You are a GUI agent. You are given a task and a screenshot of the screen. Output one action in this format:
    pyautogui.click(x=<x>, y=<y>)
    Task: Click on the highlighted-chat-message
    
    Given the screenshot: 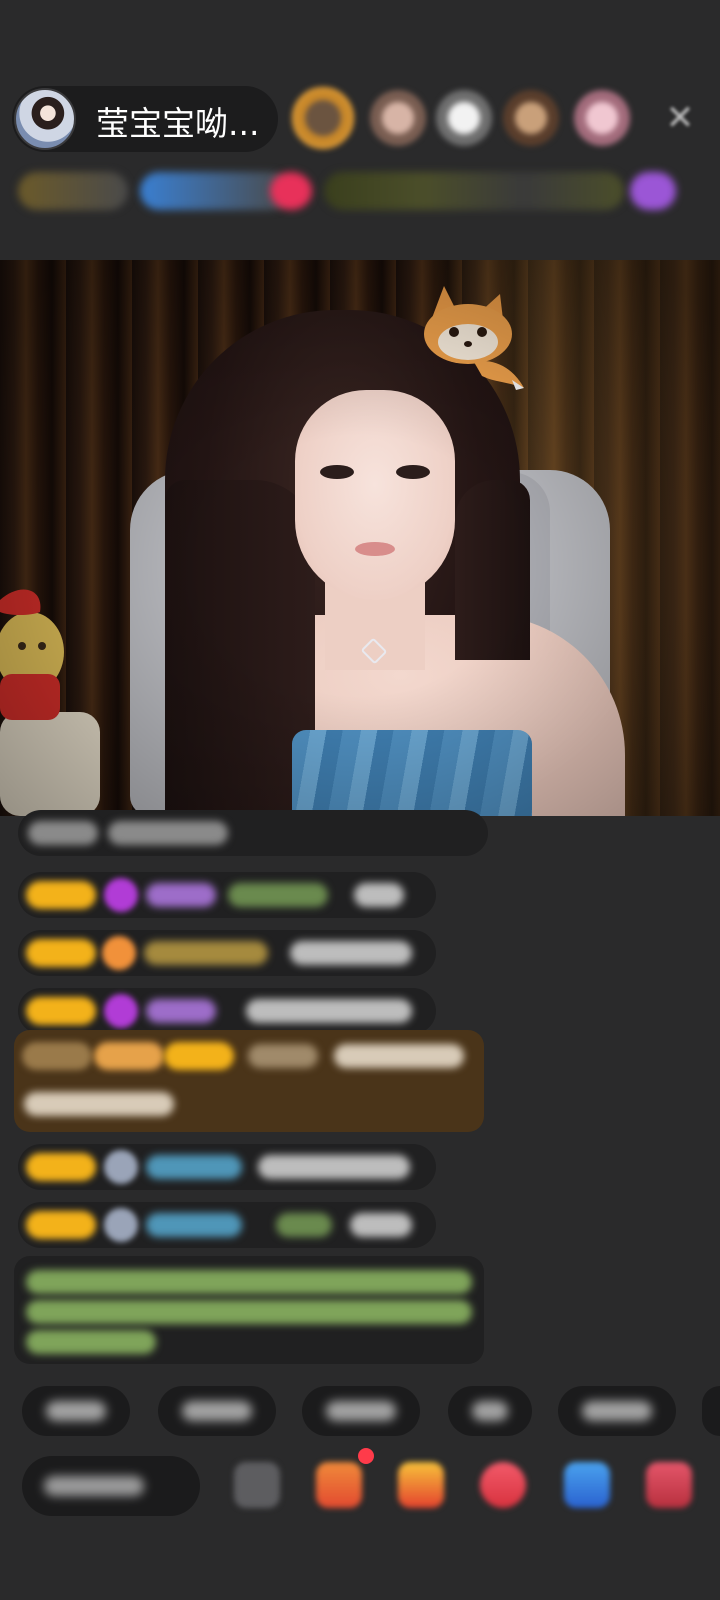 What is the action you would take?
    pyautogui.click(x=249, y=1081)
    